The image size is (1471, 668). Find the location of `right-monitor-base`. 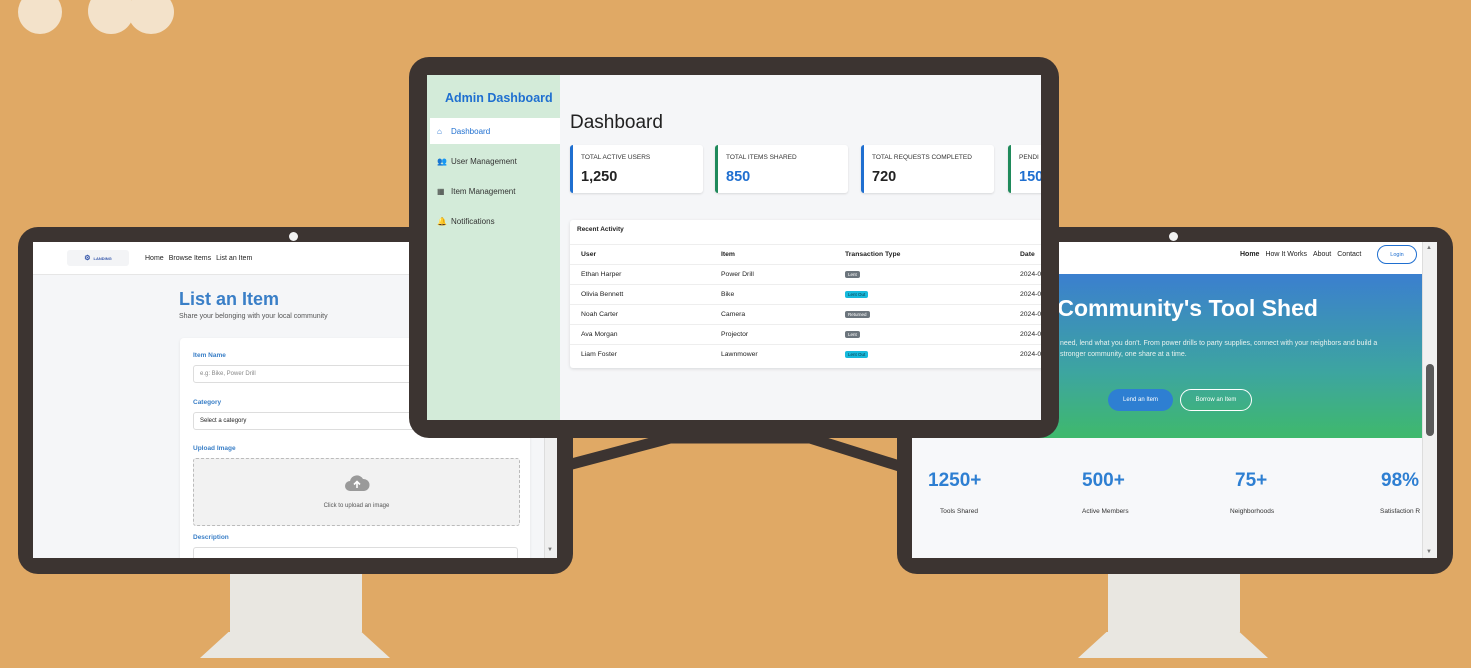

right-monitor-base is located at coordinates (1173, 645).